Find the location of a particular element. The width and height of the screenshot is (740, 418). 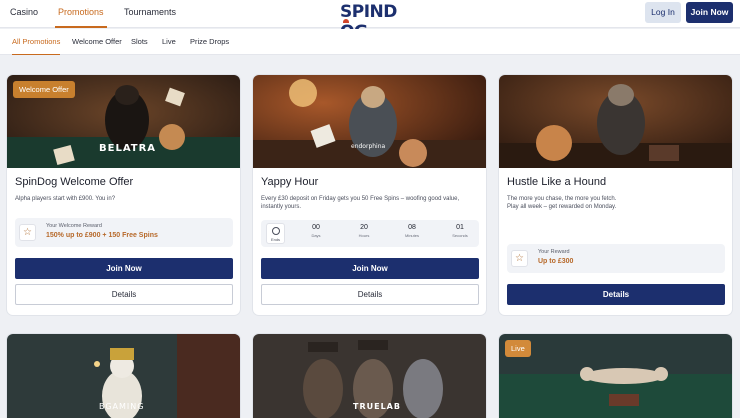

timer-minutes: 08 Minutes is located at coordinates (411, 231).